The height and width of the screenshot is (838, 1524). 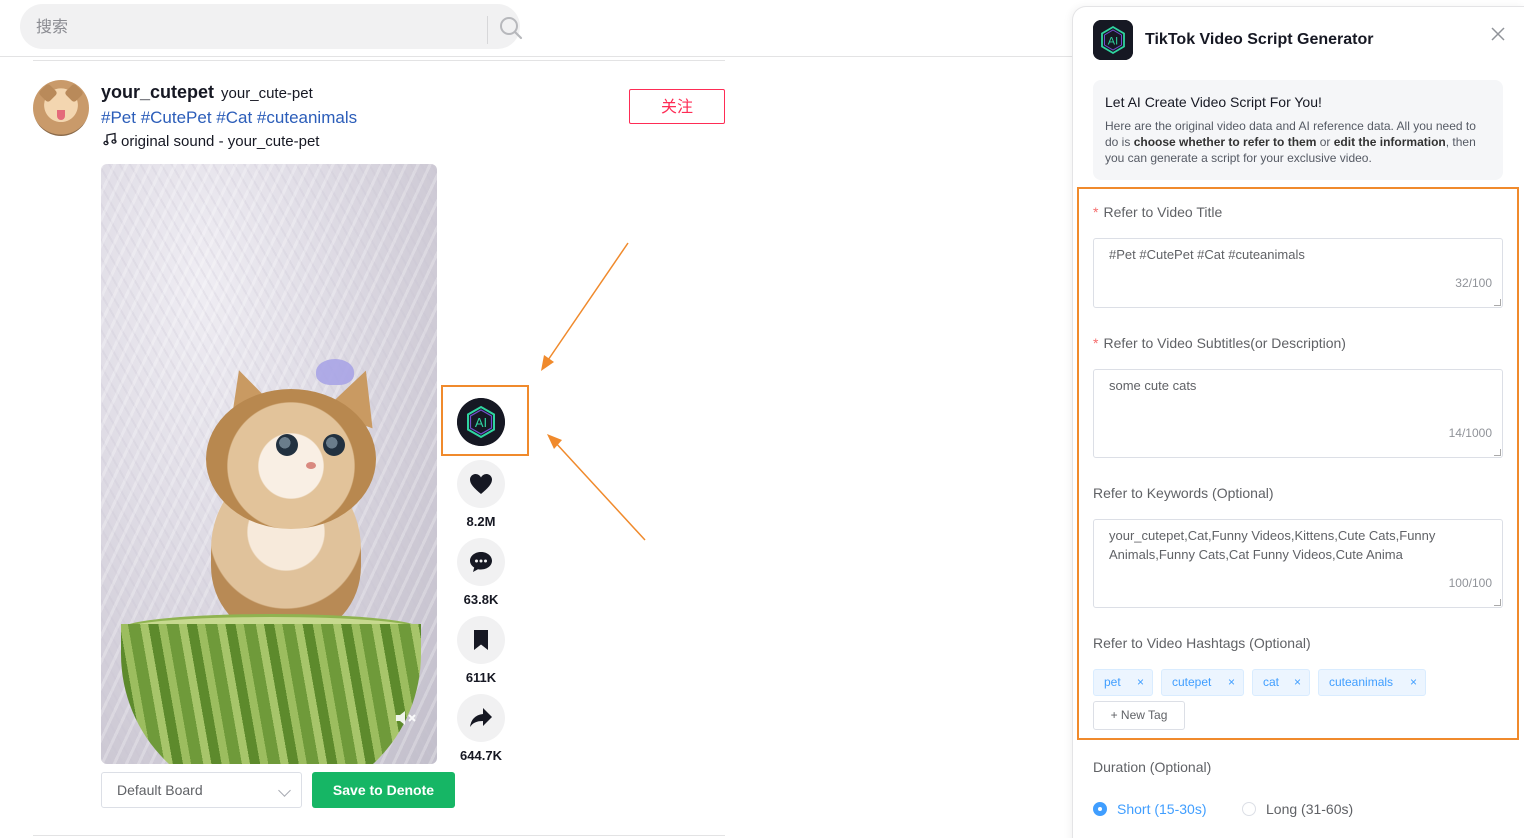 What do you see at coordinates (61, 108) in the screenshot?
I see `avatar` at bounding box center [61, 108].